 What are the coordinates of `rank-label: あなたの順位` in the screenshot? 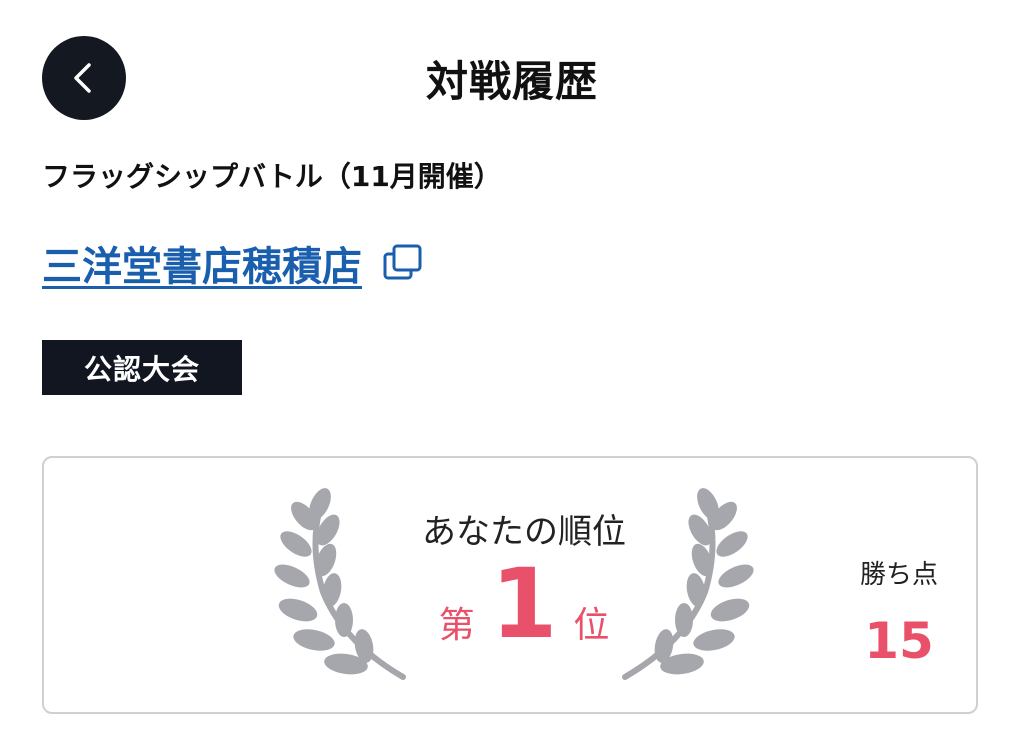 It's located at (524, 532).